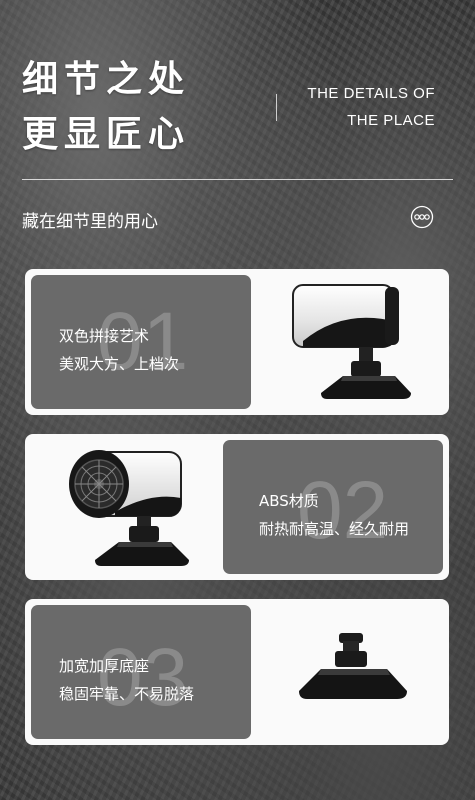 Image resolution: width=475 pixels, height=800 pixels. I want to click on english-title-line-2: THE PLACE, so click(391, 120).